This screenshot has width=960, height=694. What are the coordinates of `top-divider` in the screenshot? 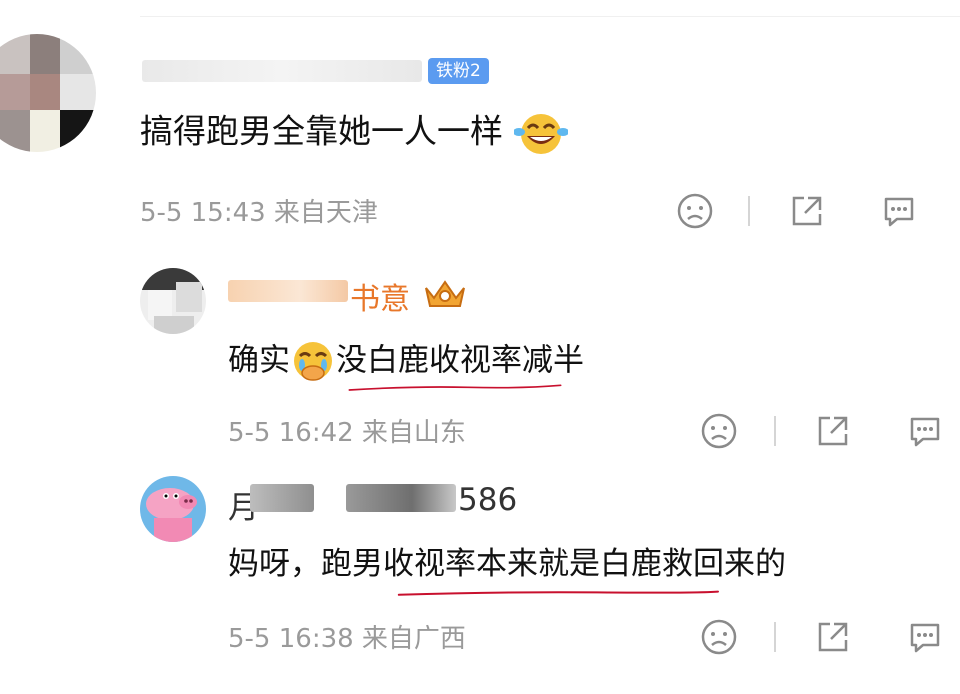 It's located at (550, 16).